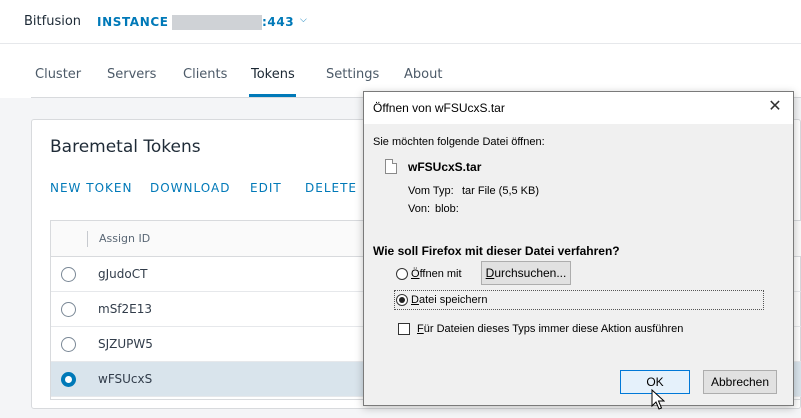 The width and height of the screenshot is (801, 418). I want to click on dialog-titlebar: Öffnen von wFSUcxS.tar ✕, so click(578, 108).